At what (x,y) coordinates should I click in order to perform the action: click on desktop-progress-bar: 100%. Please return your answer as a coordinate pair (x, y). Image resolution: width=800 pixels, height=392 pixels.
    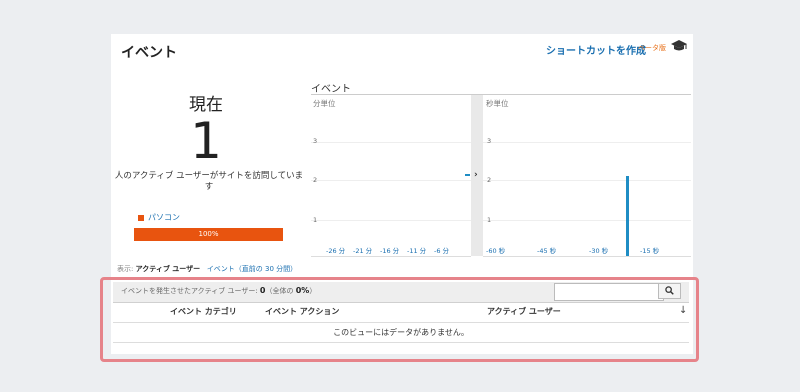
    Looking at the image, I should click on (208, 234).